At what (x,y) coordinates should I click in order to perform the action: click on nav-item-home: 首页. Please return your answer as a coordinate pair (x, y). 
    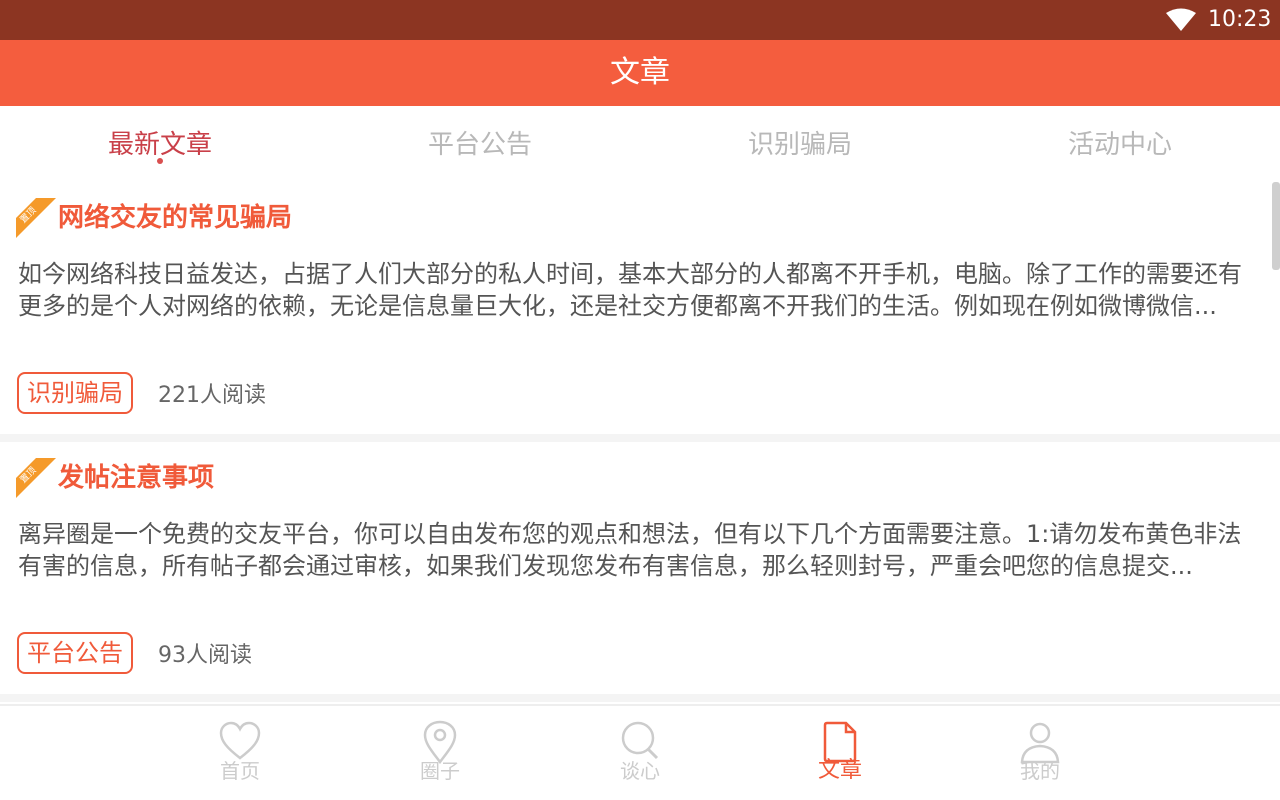
    Looking at the image, I should click on (240, 758).